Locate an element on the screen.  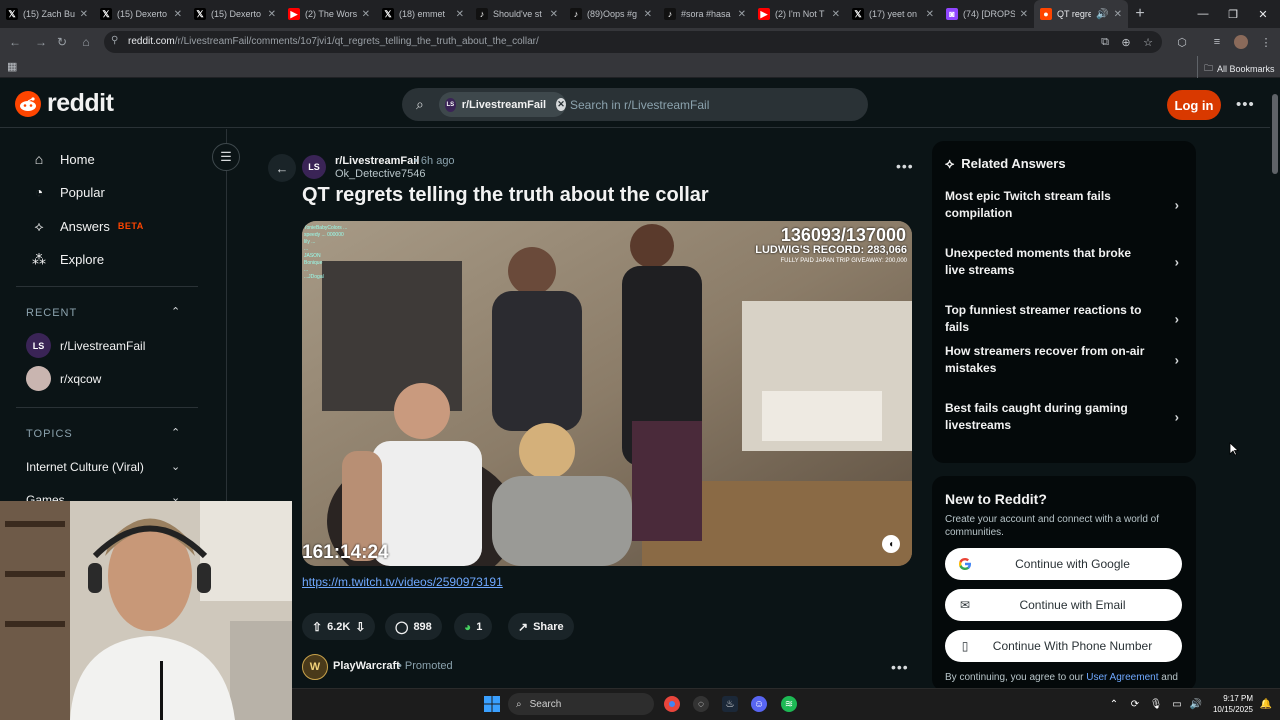
post-author-link: Ok_Detective7546 is located at coordinates (380, 174).